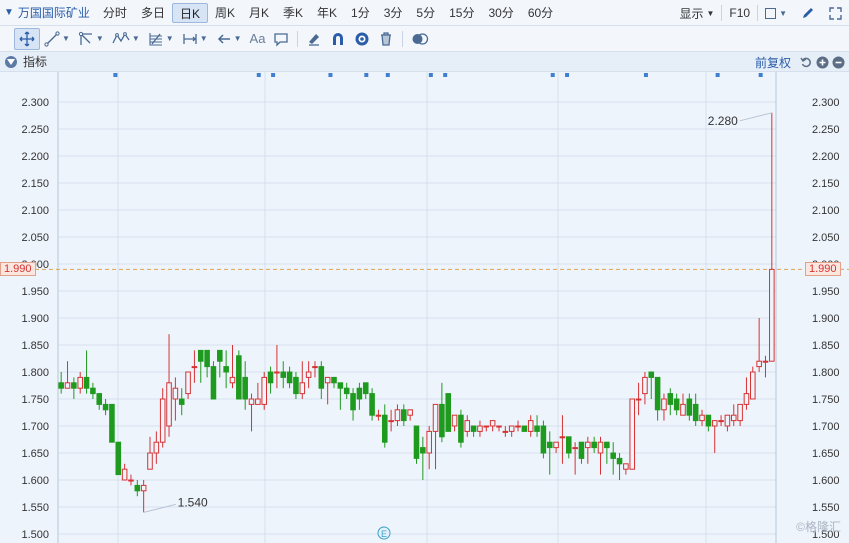  What do you see at coordinates (384, 534) in the screenshot?
I see `event-marker-label: E` at bounding box center [384, 534].